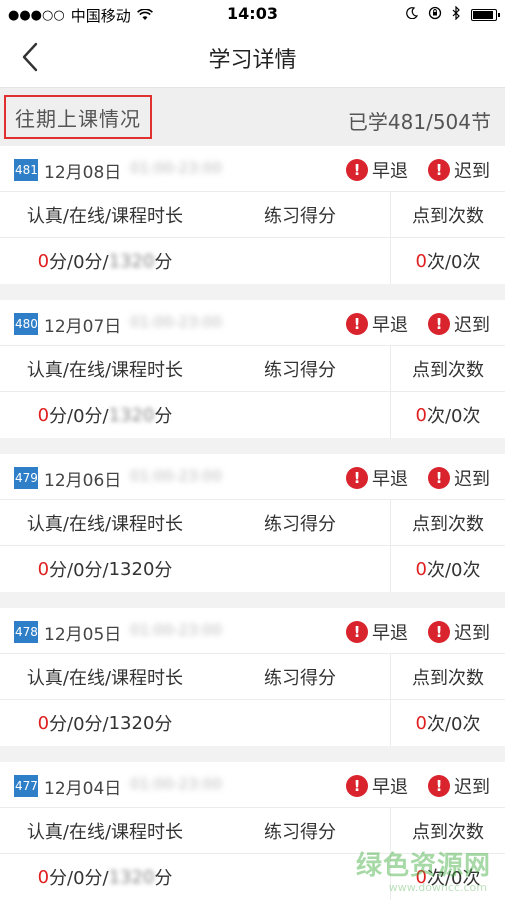 The height and width of the screenshot is (900, 505). Describe the element at coordinates (83, 789) in the screenshot. I see `lesson-date: 12月04日` at that location.